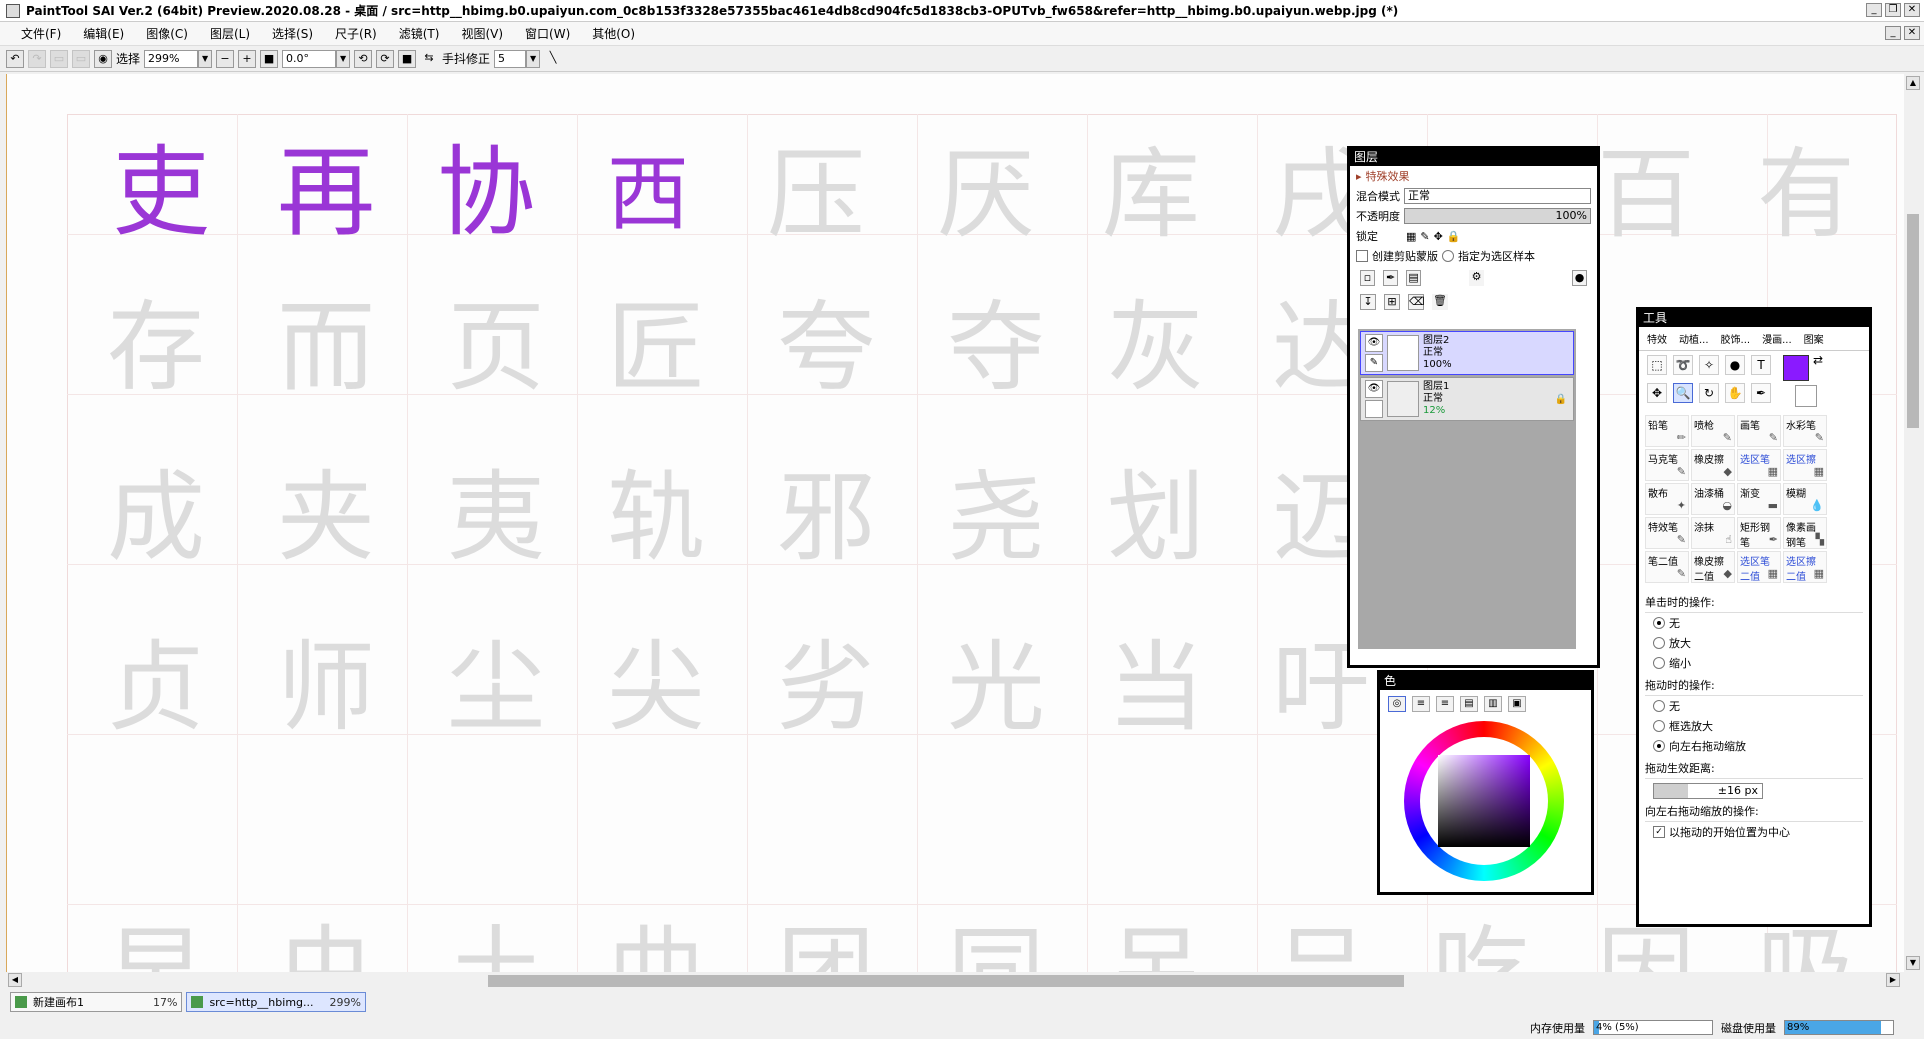  I want to click on click-option: 无, so click(1754, 623).